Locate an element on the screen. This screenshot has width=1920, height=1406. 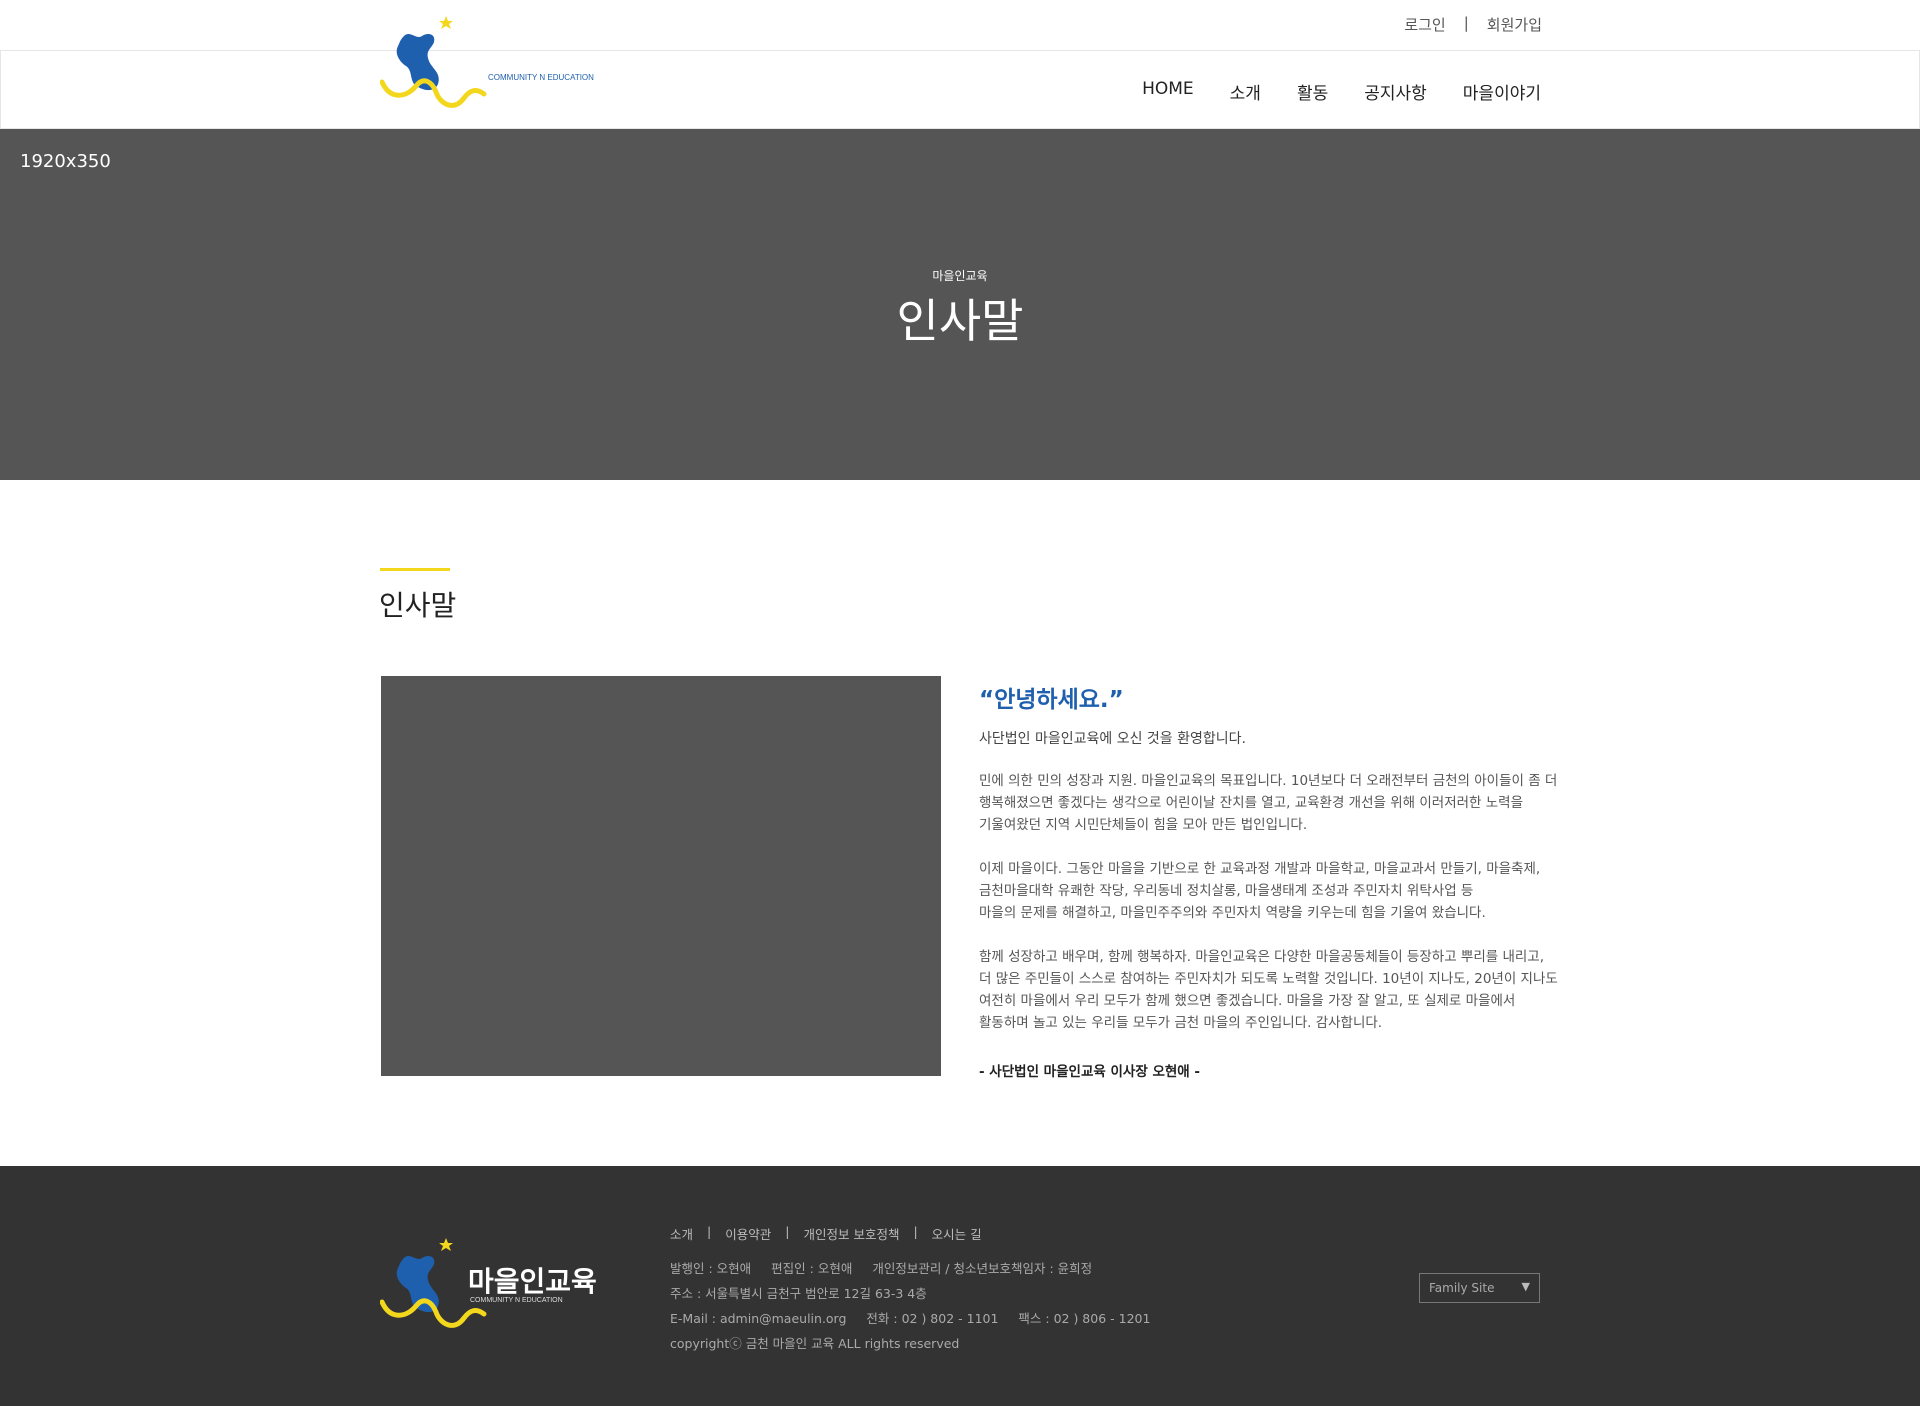
family-site-select: Family Site ▼ is located at coordinates (1479, 1288).